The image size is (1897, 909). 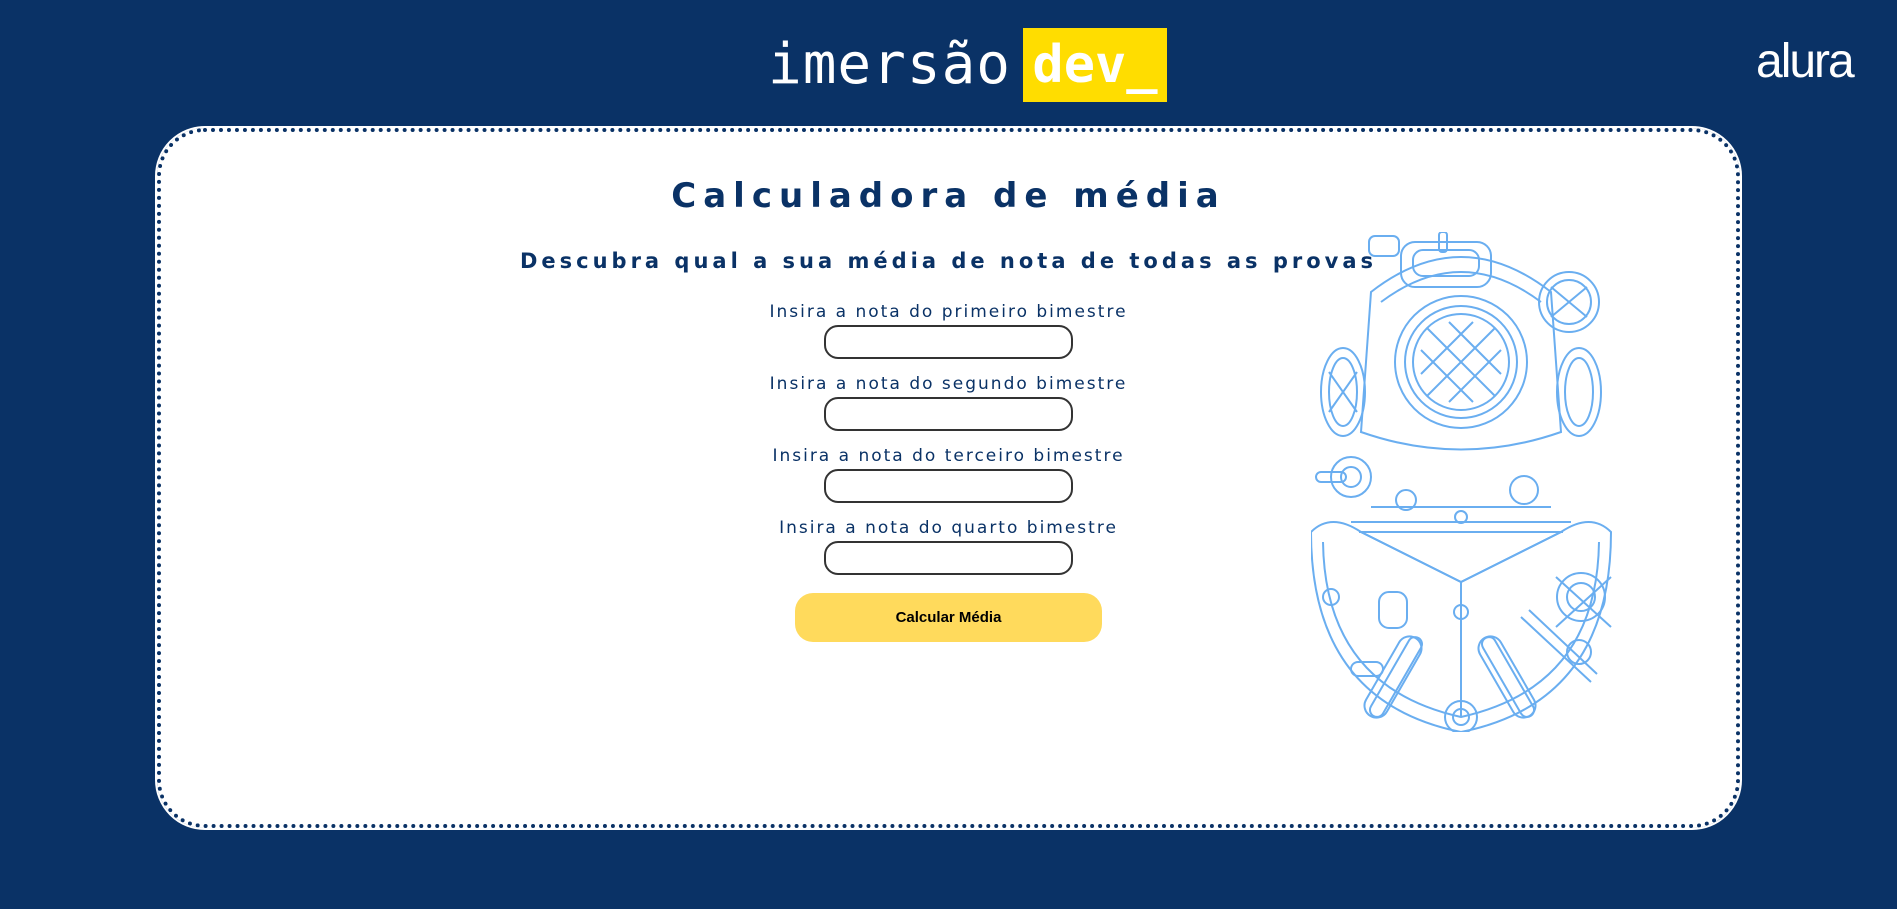 What do you see at coordinates (1805, 61) in the screenshot?
I see `alura-logo: alura` at bounding box center [1805, 61].